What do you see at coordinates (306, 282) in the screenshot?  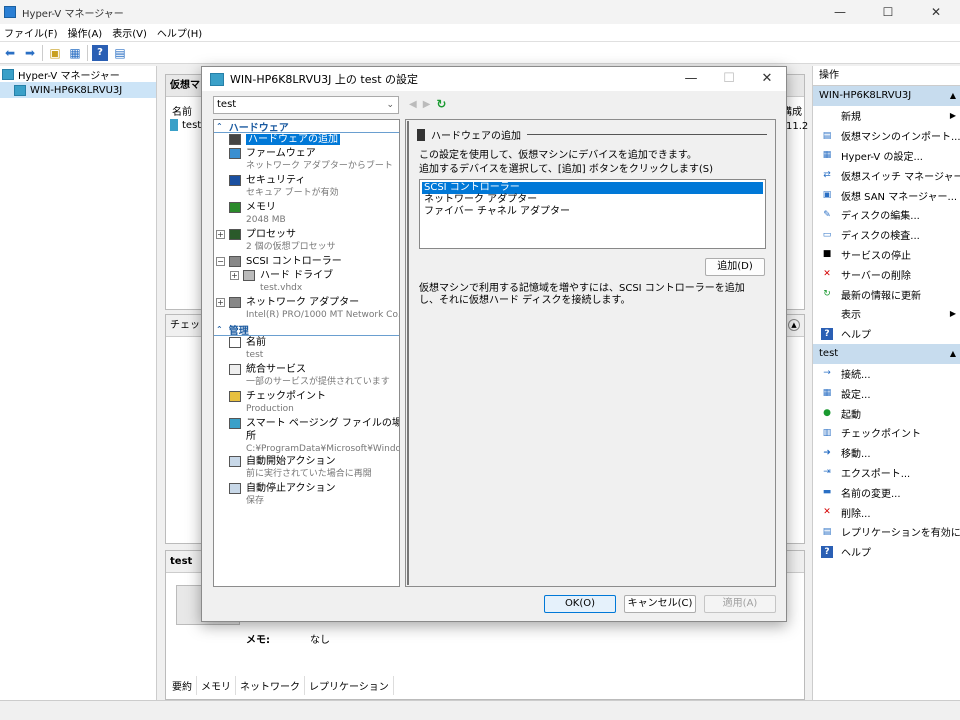 I see `settings-item: + ハード ドライブ test.vhdx` at bounding box center [306, 282].